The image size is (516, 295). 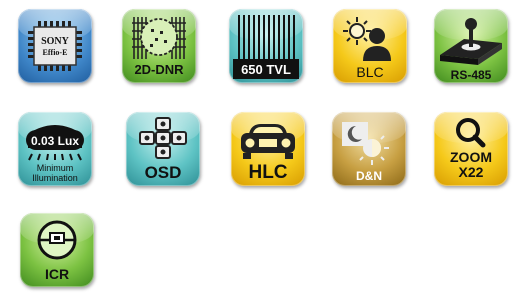 I want to click on feature-tile-0-03-lux: 0.03 Lux Minimum Illumination, so click(x=55, y=149).